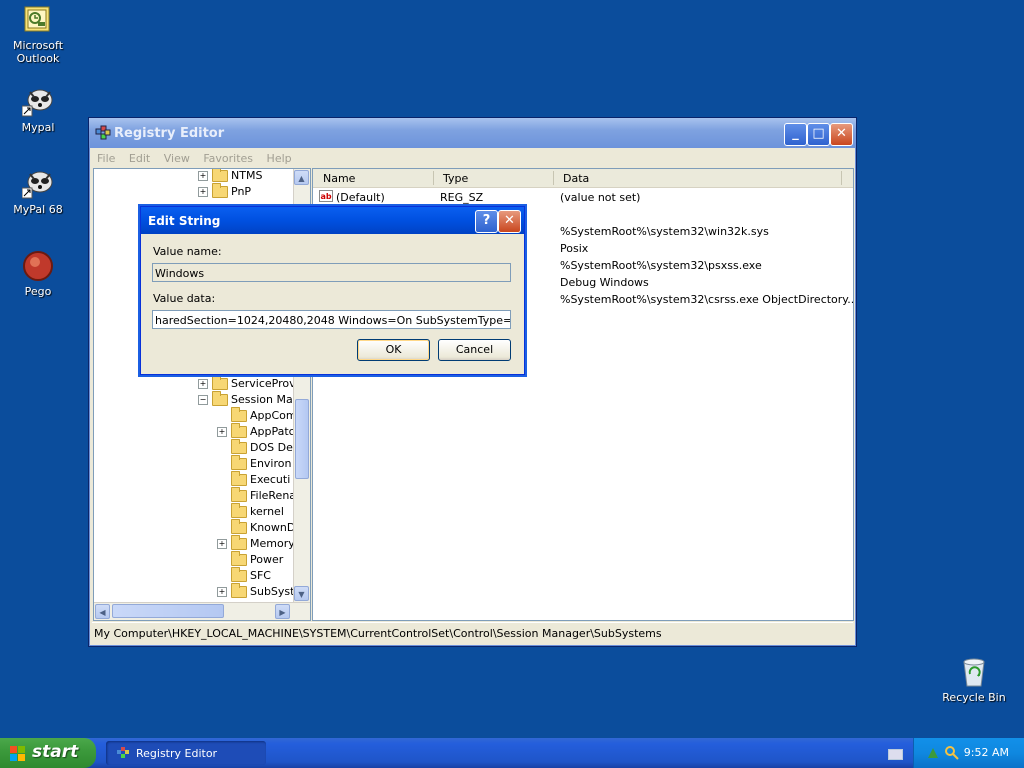 This screenshot has width=1024, height=768. I want to click on tree-item: + NTMS, so click(230, 177).